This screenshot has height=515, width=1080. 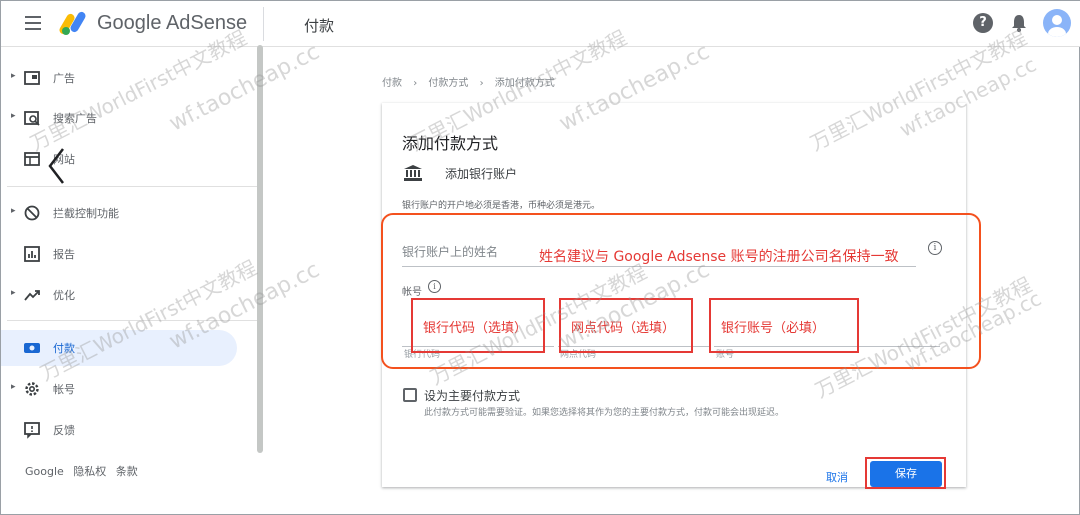 I want to click on annotation-account-number-box: 银行账号（必填）, so click(x=784, y=325).